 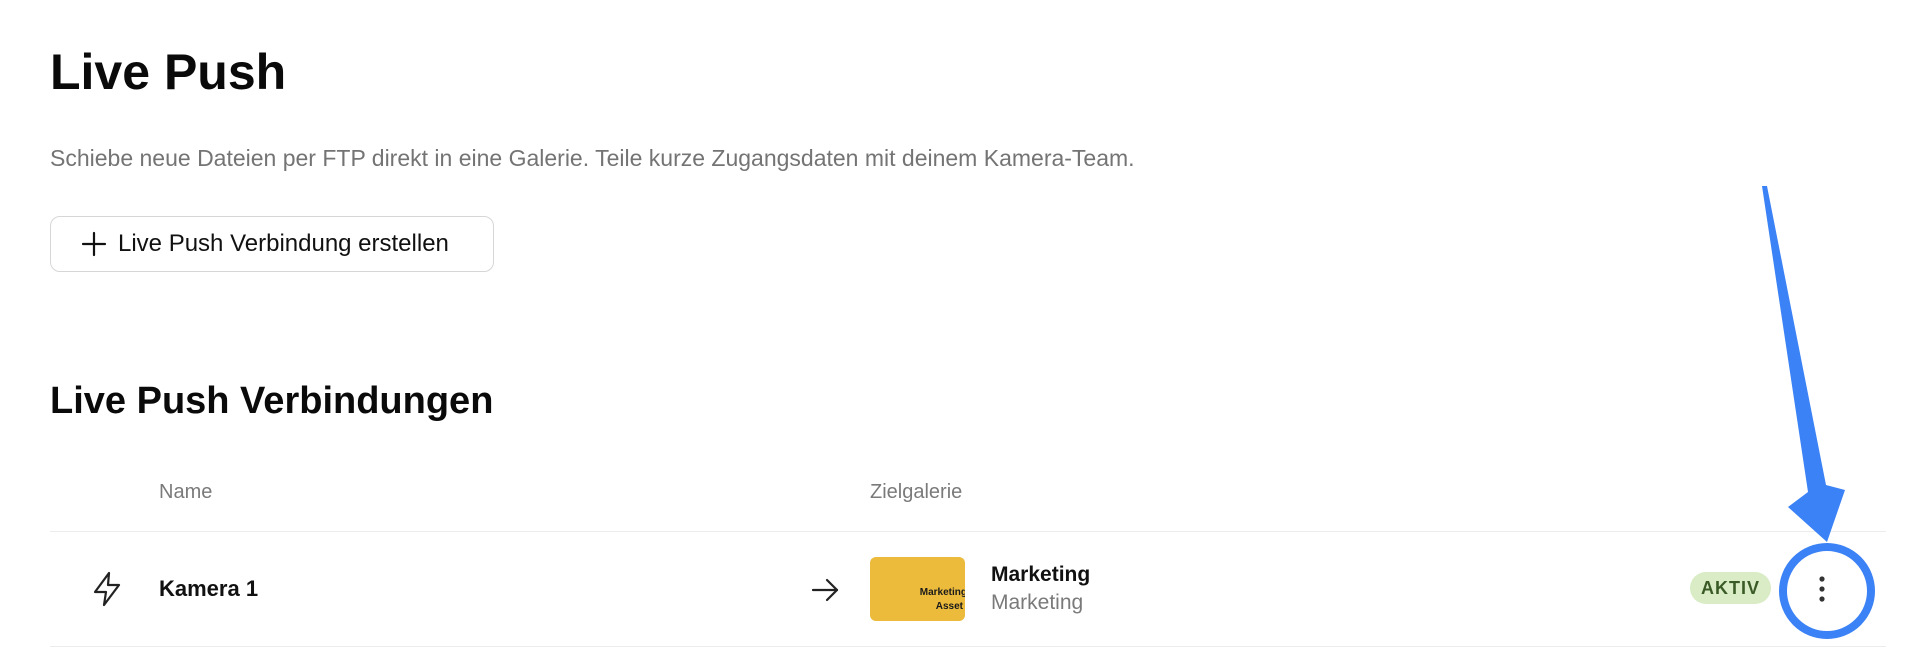 I want to click on gallery-title: Marketing, so click(x=1040, y=575).